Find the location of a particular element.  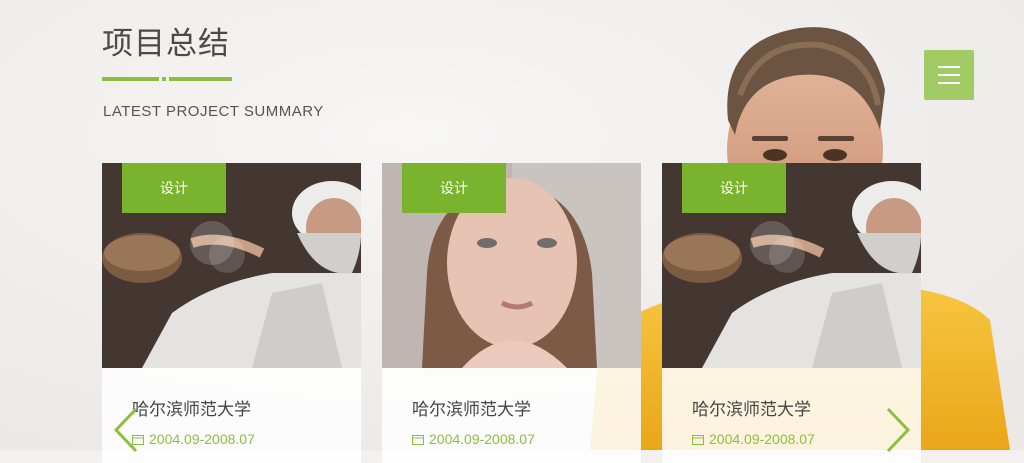

title-underline is located at coordinates (167, 79).